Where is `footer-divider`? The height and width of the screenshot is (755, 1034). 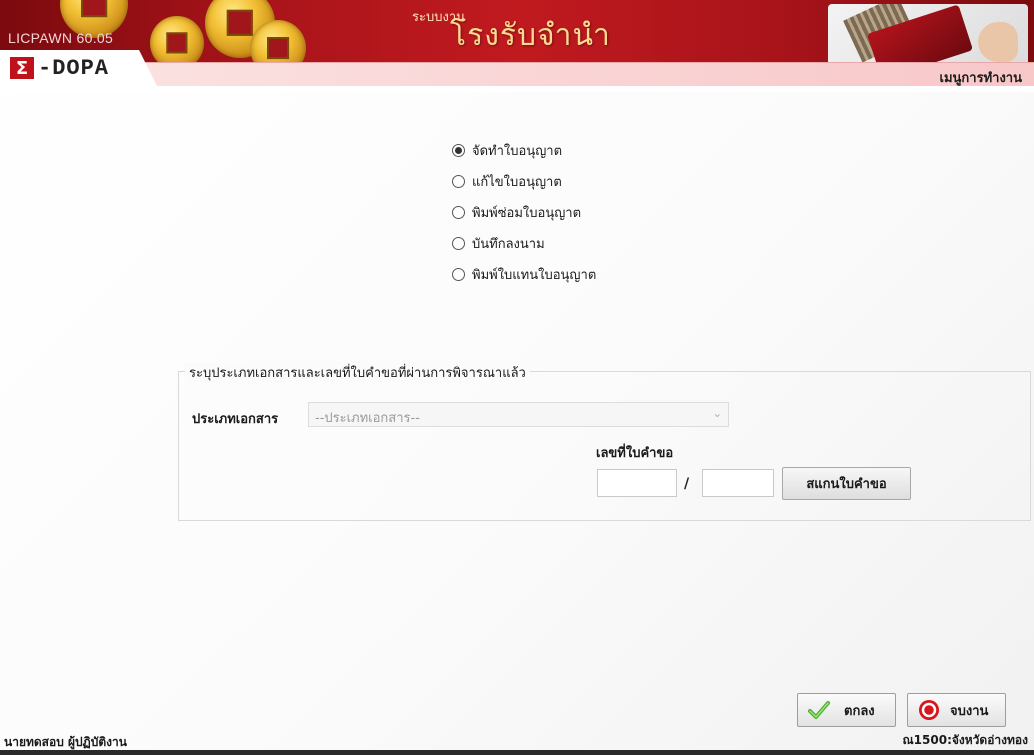
footer-divider is located at coordinates (517, 752).